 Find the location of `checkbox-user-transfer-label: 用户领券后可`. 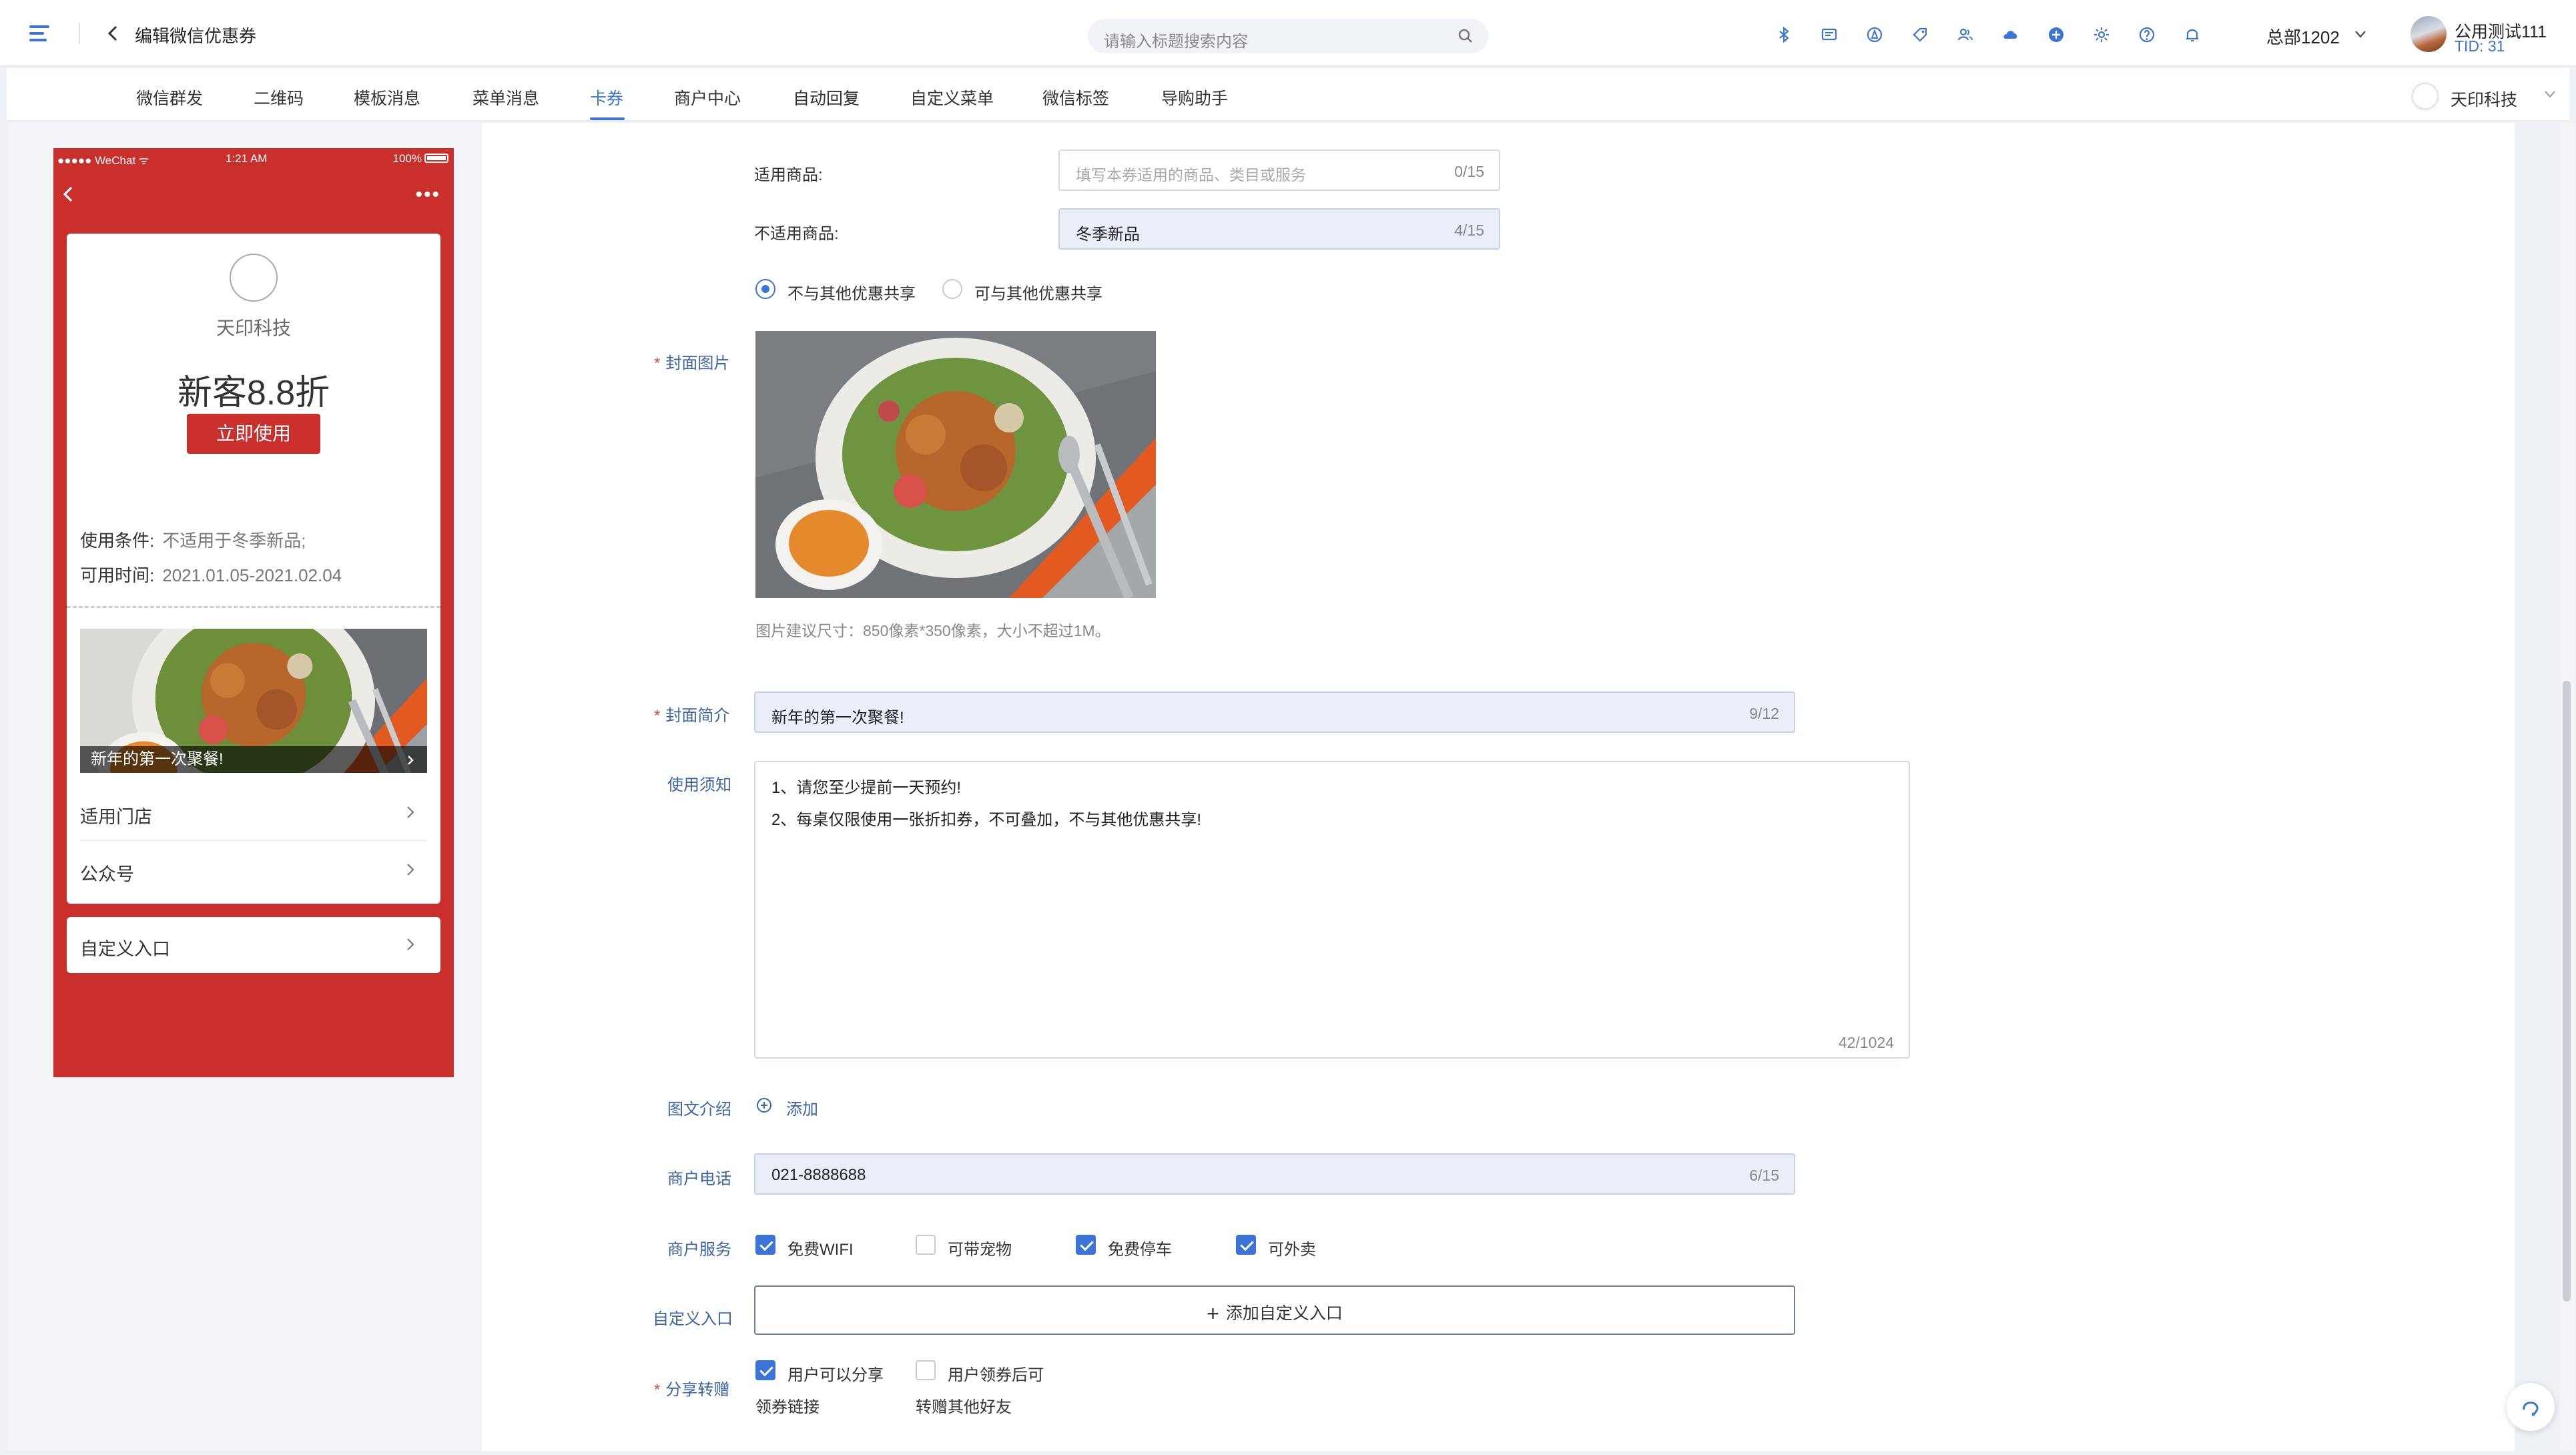

checkbox-user-transfer-label: 用户领券后可 is located at coordinates (996, 1374).